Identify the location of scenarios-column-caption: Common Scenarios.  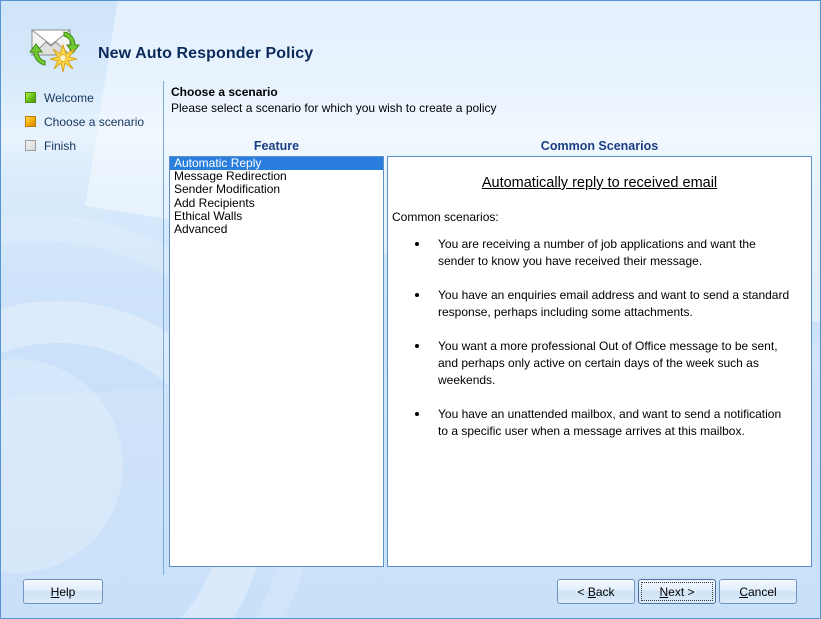
(599, 146).